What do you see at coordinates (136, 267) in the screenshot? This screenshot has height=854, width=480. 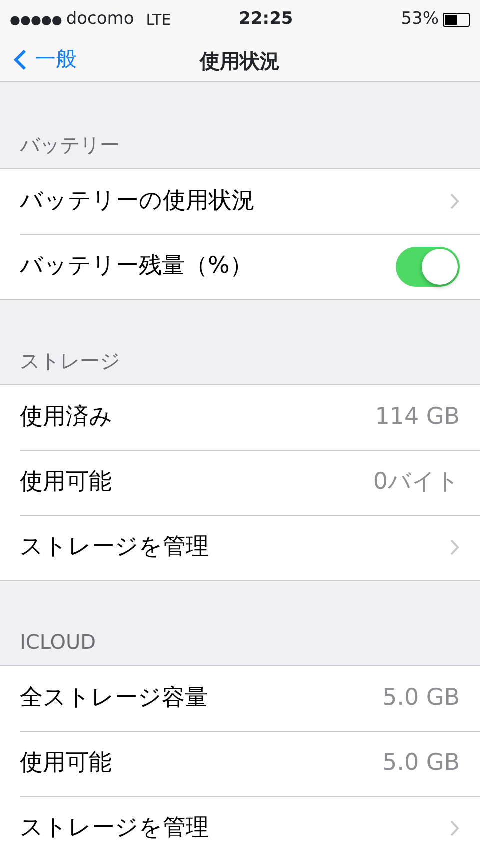 I see `row-label: バッテリー残量（%）` at bounding box center [136, 267].